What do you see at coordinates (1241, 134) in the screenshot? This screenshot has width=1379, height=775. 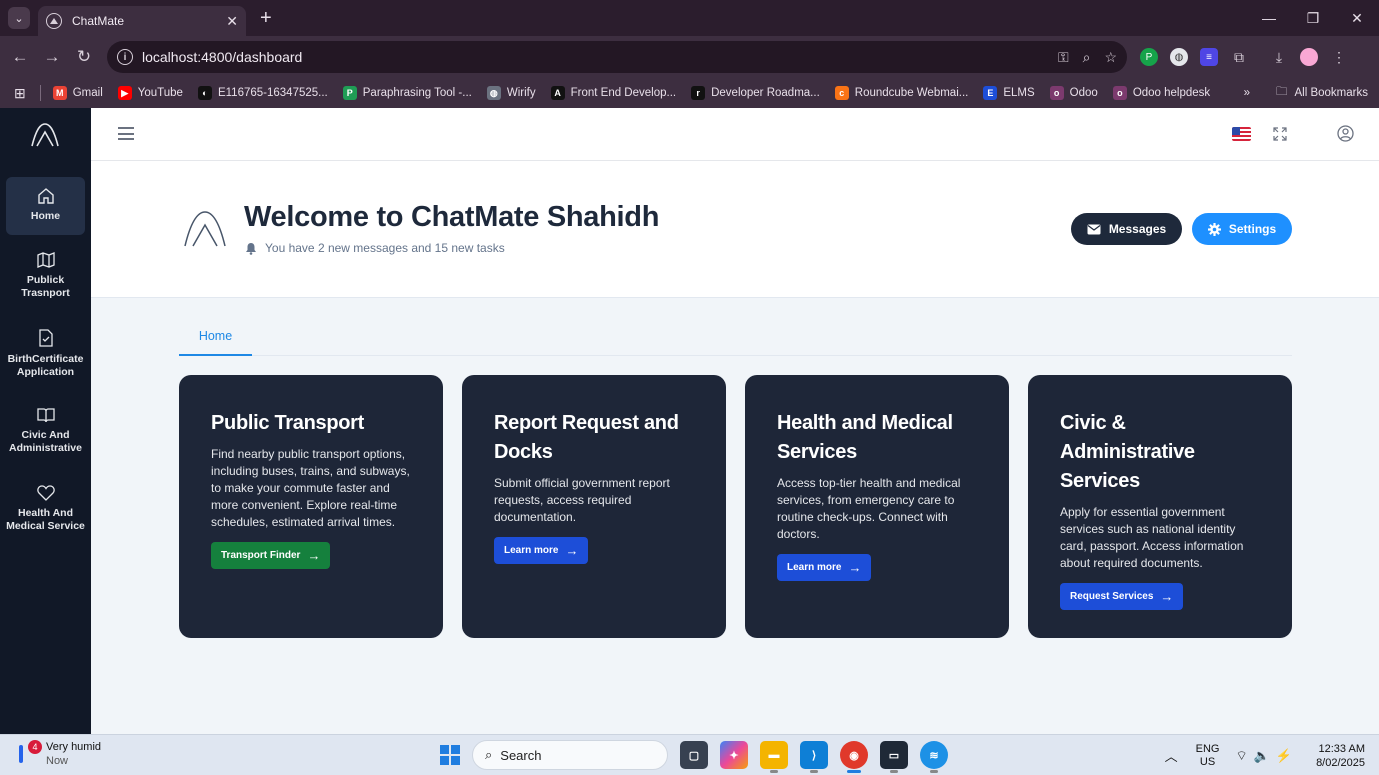 I see `us-flag-language-icon` at bounding box center [1241, 134].